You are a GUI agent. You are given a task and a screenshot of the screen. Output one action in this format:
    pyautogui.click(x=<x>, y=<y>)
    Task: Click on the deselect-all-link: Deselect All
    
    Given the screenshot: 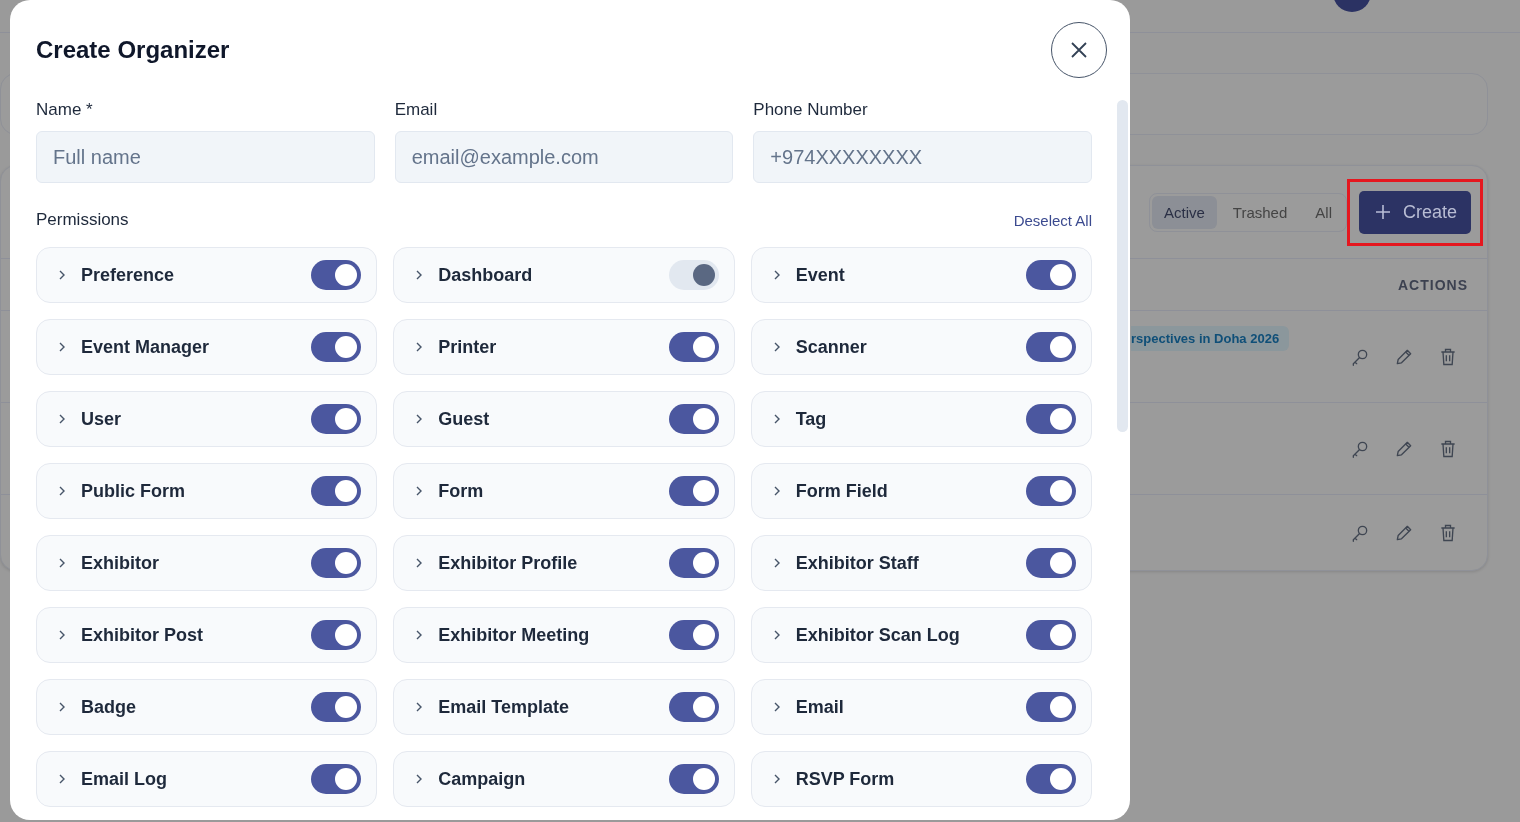 What is the action you would take?
    pyautogui.click(x=1052, y=220)
    